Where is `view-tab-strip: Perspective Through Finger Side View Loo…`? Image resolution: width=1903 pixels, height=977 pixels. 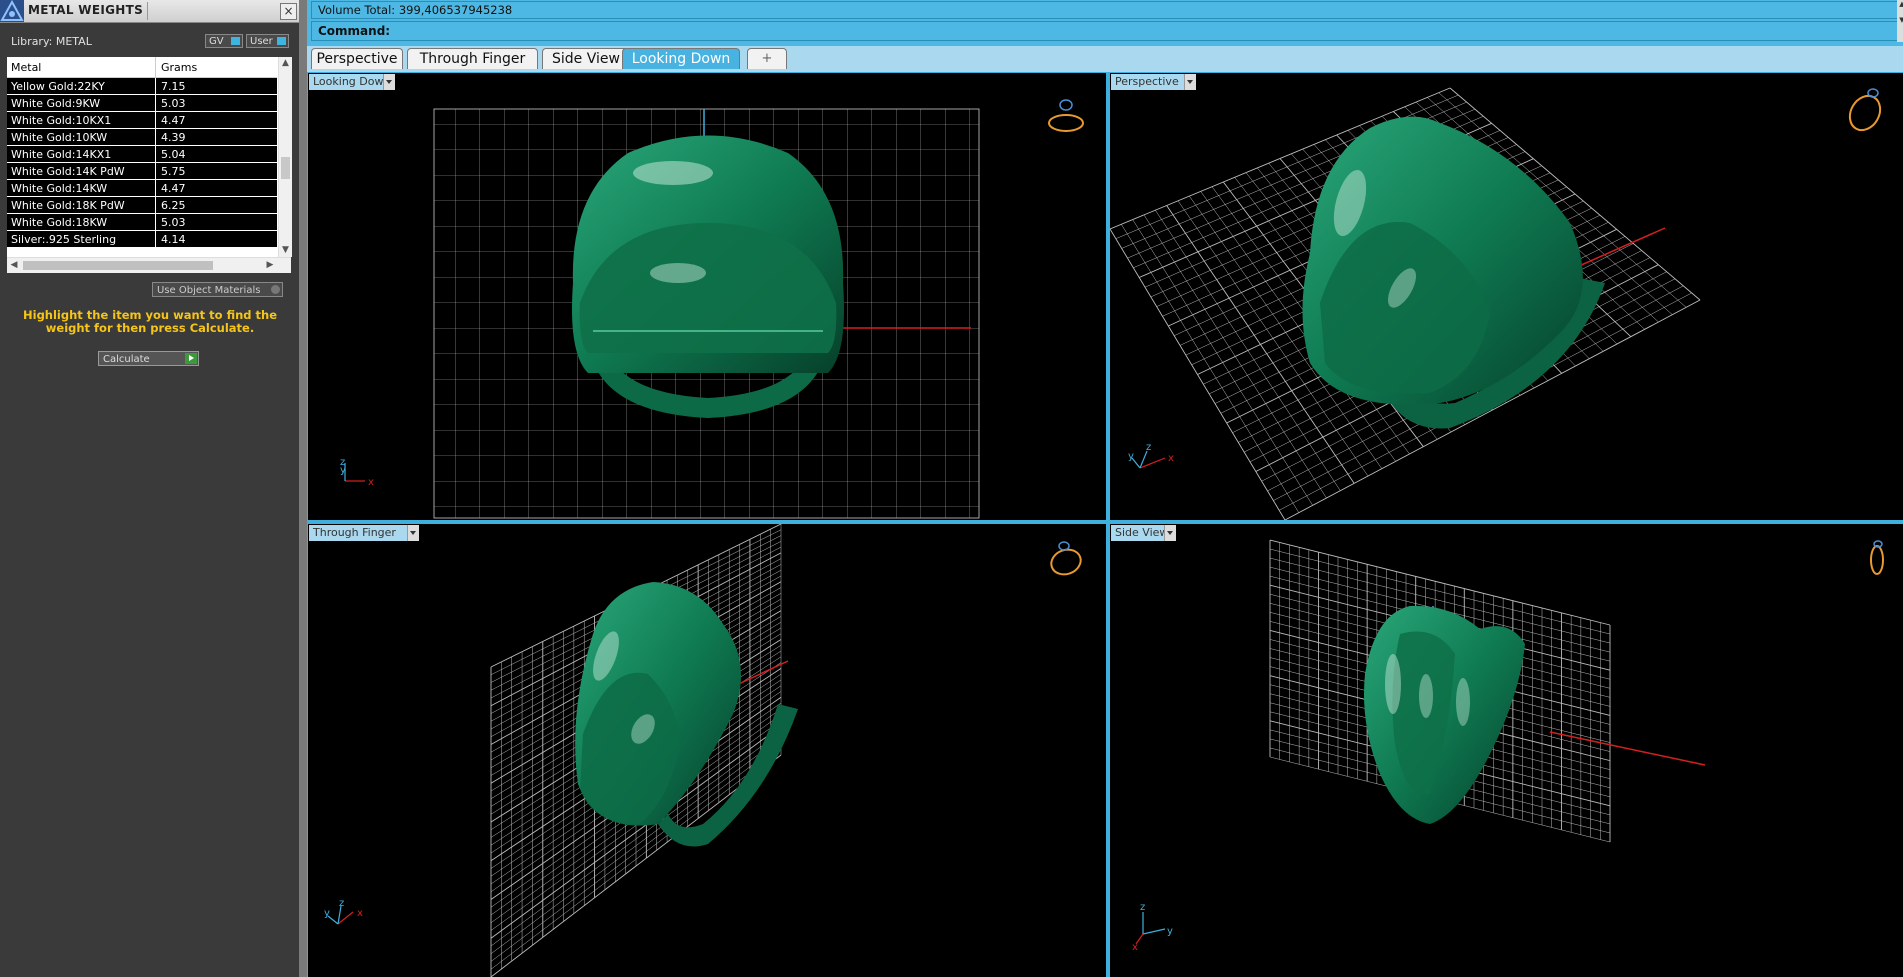
view-tab-strip: Perspective Through Finger Side View Loo… is located at coordinates (1105, 59).